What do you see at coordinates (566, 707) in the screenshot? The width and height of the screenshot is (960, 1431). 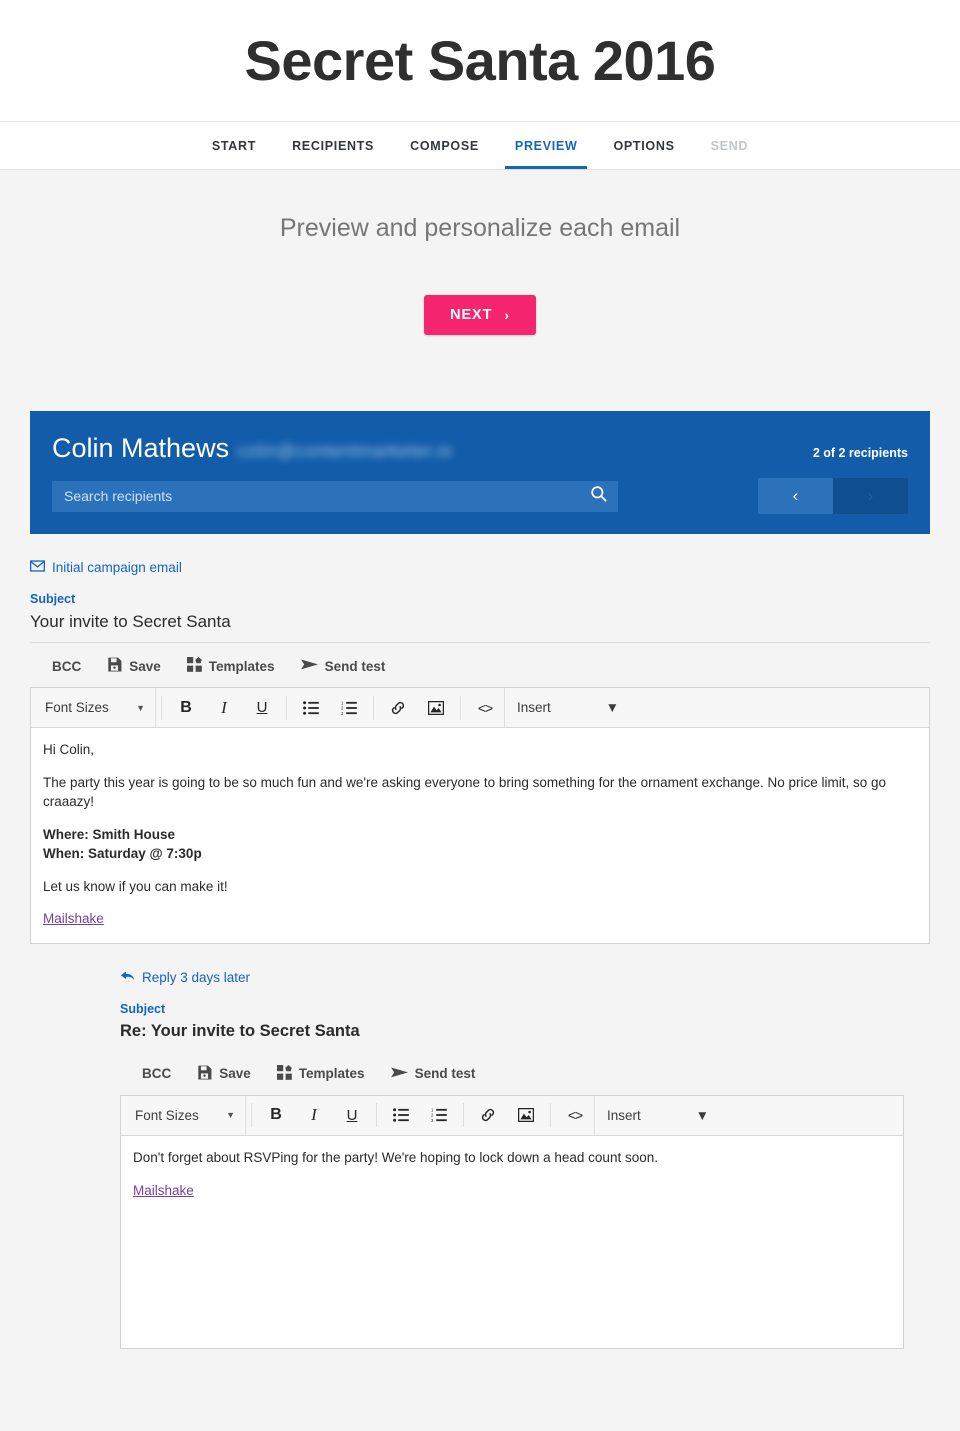 I see `insert-dropdown-initial: Insert ▼` at bounding box center [566, 707].